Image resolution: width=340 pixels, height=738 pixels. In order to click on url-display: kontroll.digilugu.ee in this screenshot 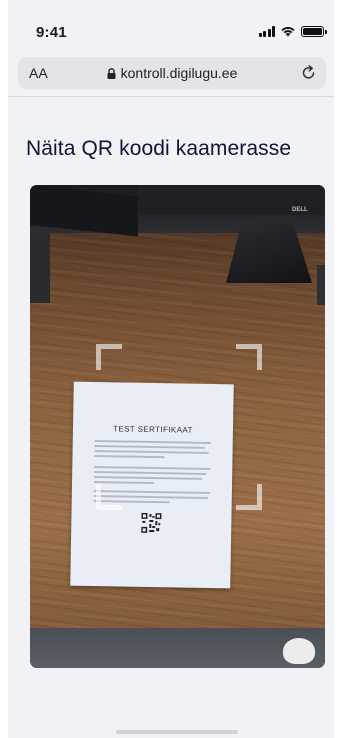, I will do `click(172, 73)`.